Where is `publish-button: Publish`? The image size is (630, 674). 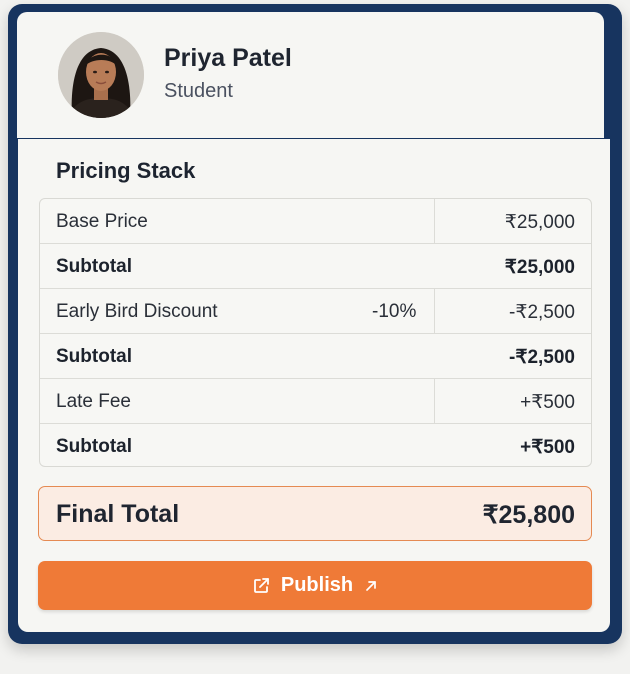 publish-button: Publish is located at coordinates (315, 585).